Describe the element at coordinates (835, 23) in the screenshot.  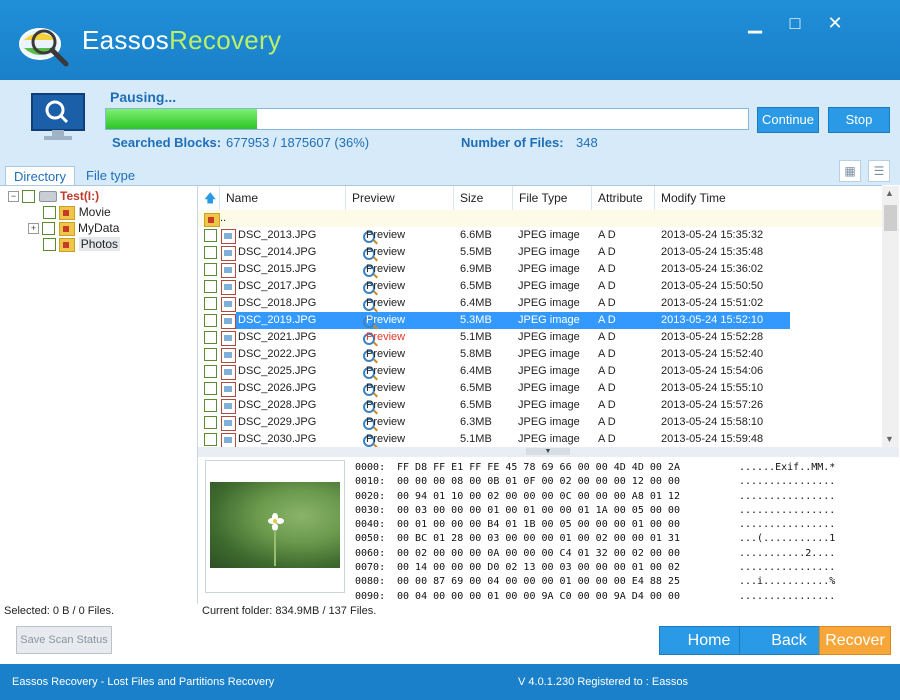
I see `close-button: ✕` at that location.